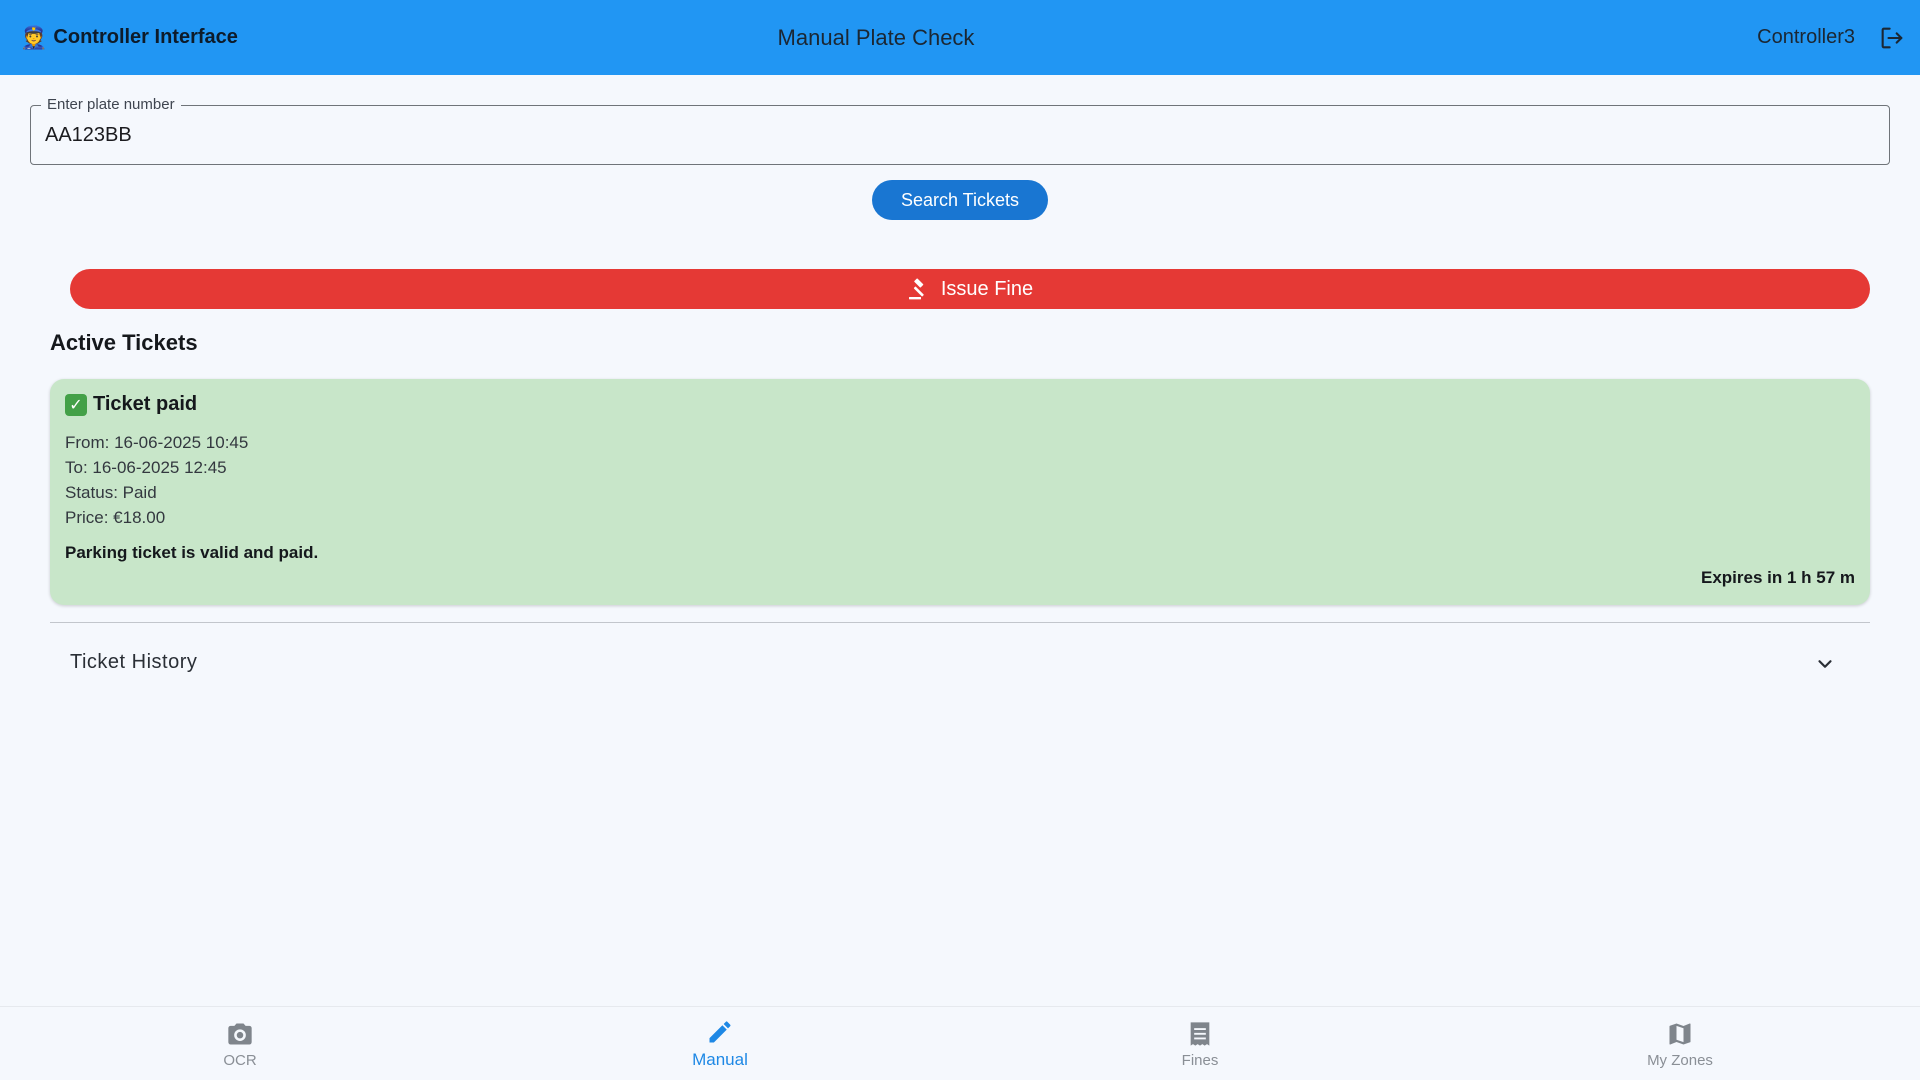  I want to click on camera-icon, so click(240, 1033).